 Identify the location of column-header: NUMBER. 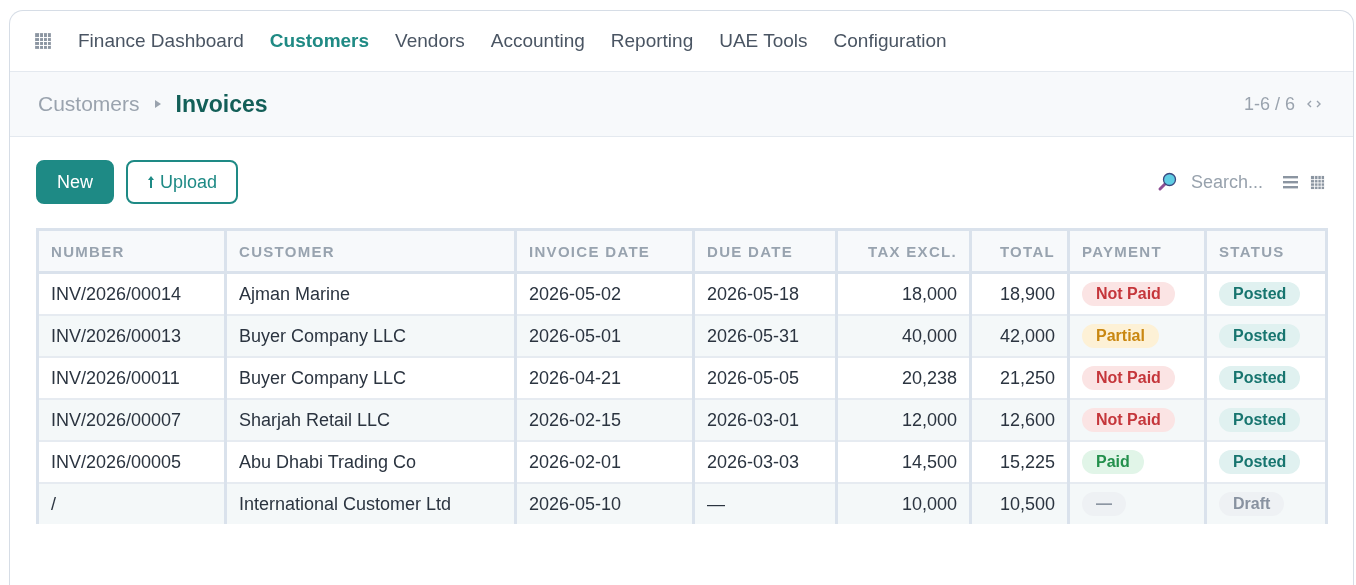
(131, 251).